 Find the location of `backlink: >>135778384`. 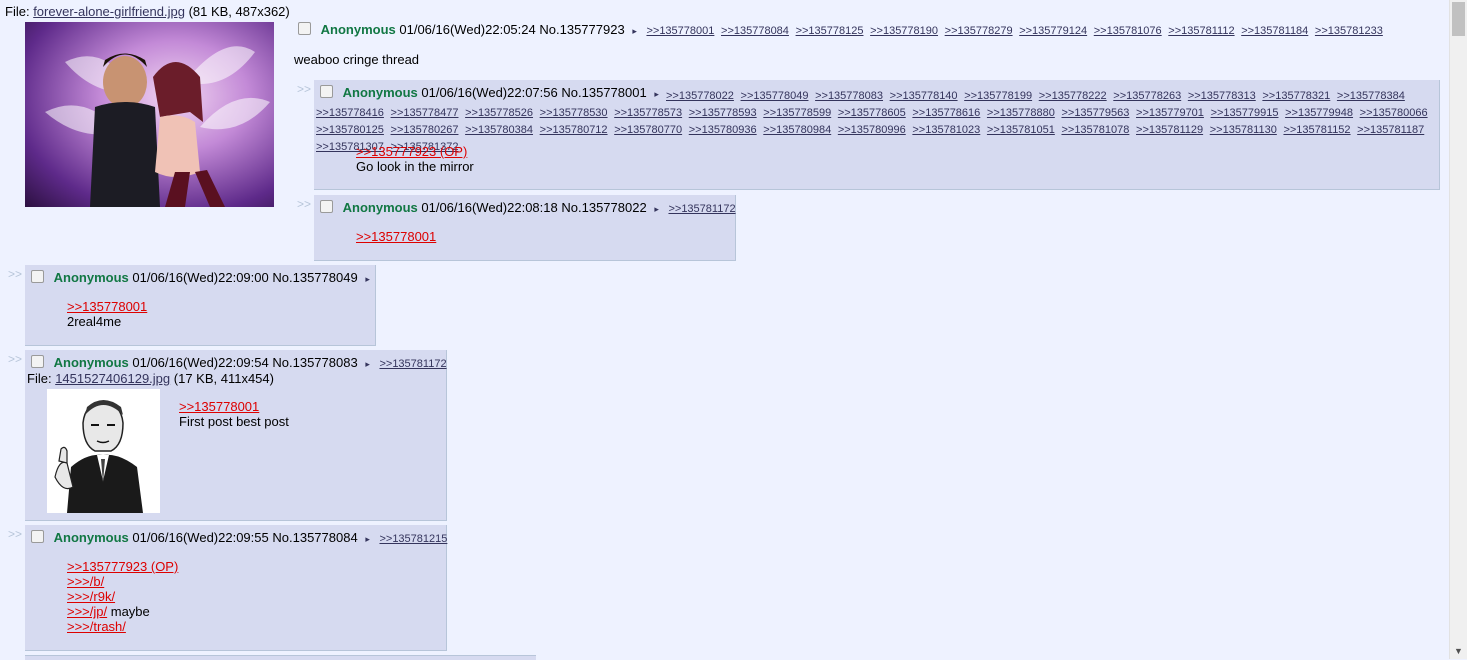

backlink: >>135778384 is located at coordinates (1371, 96).